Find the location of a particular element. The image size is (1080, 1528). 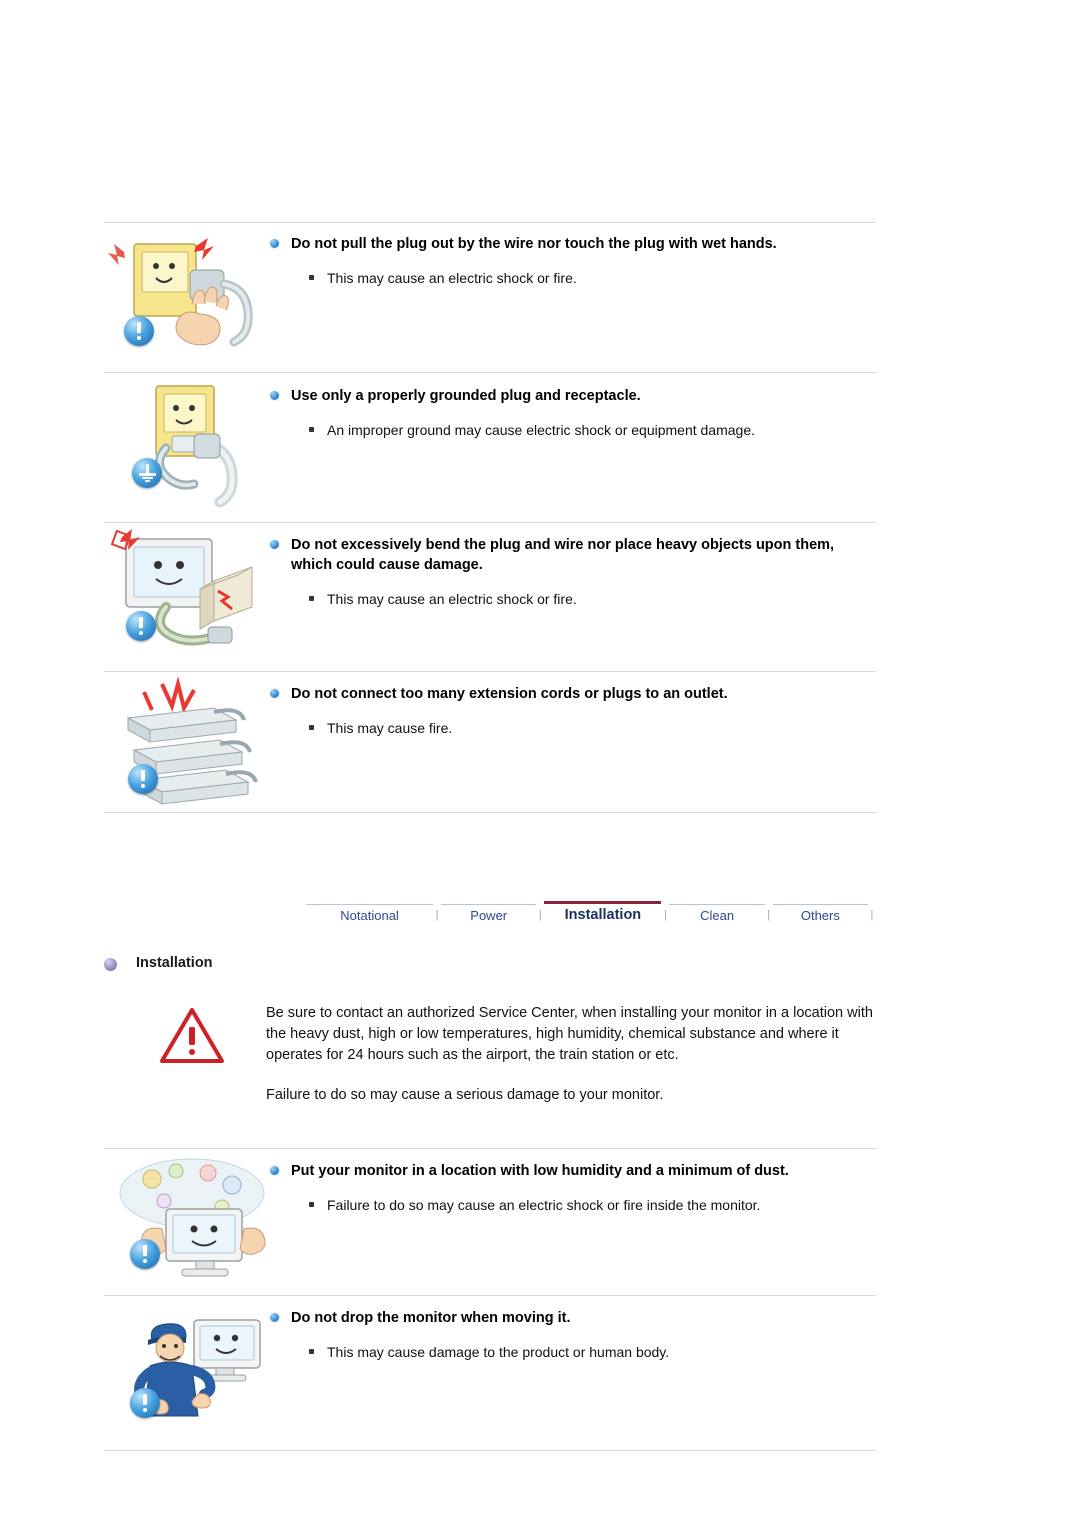

item-bullet: This may cause fire. is located at coordinates (572, 728).